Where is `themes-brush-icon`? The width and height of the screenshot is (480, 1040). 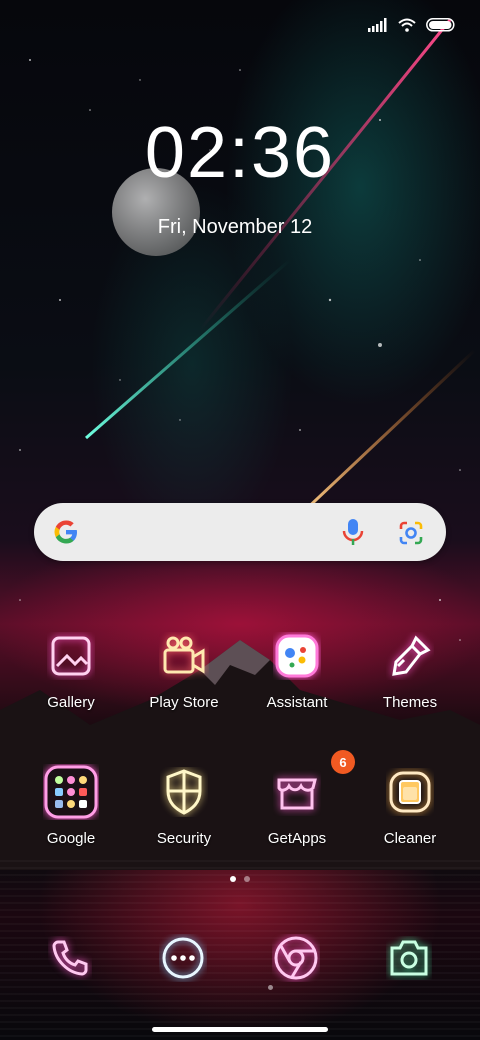
themes-brush-icon is located at coordinates (410, 656).